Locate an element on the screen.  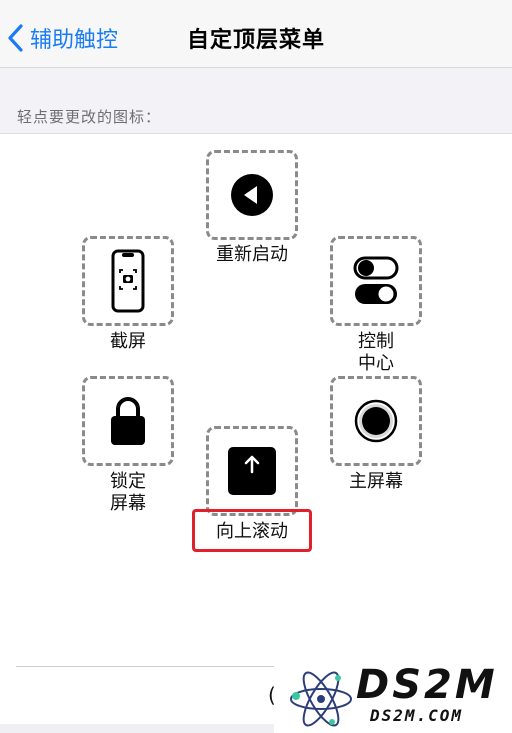
navigation-bar: 辅助触控 自定顶层菜单 is located at coordinates (256, 34).